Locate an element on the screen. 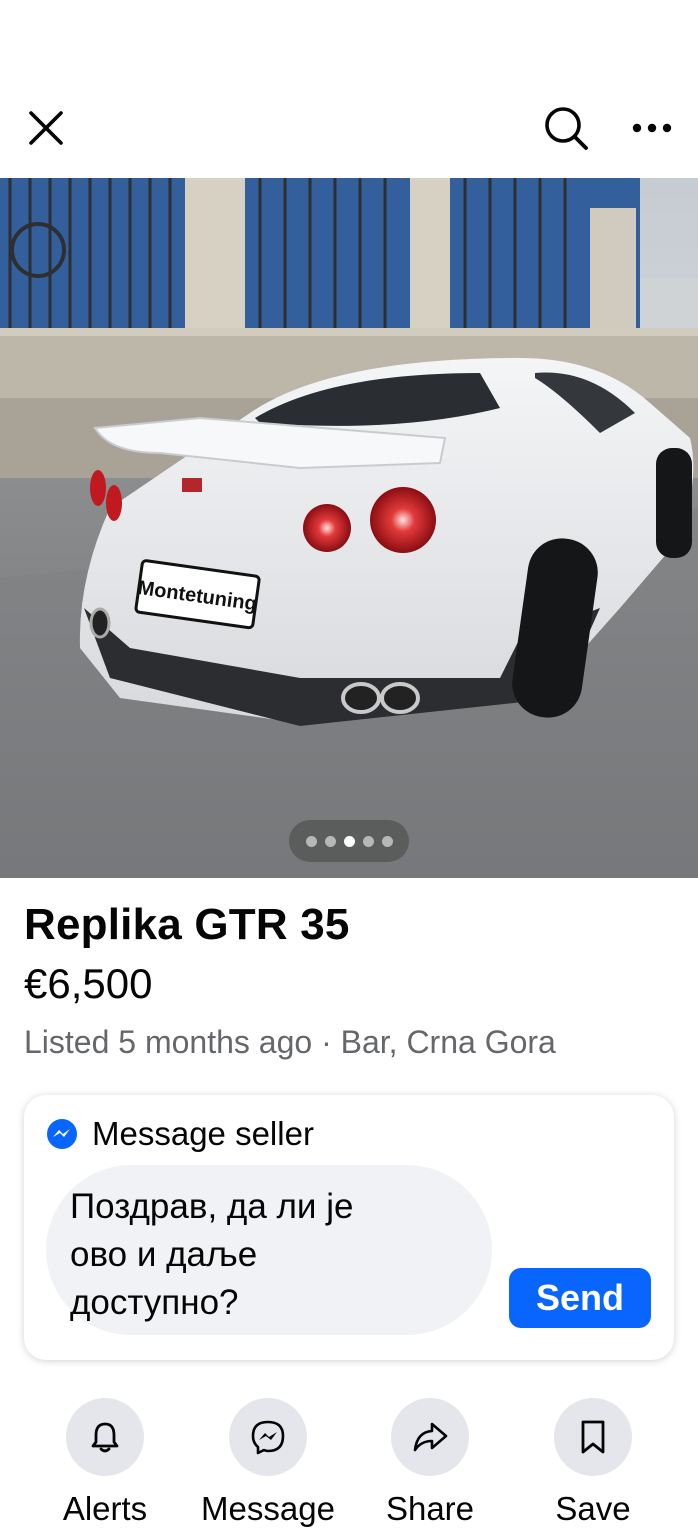 This screenshot has width=698, height=1536. save-button: Save is located at coordinates (593, 1463).